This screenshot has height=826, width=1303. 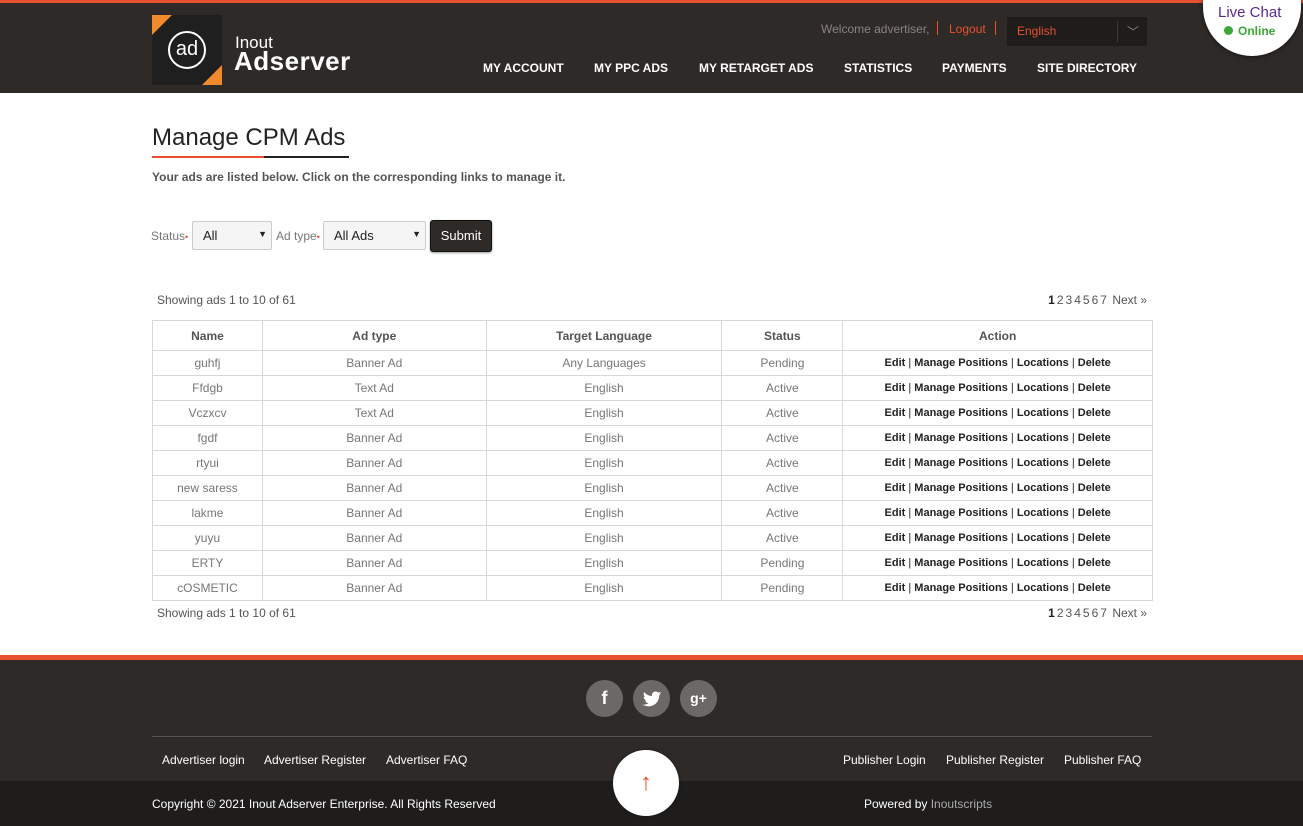 What do you see at coordinates (651, 698) in the screenshot?
I see `twitter-icon` at bounding box center [651, 698].